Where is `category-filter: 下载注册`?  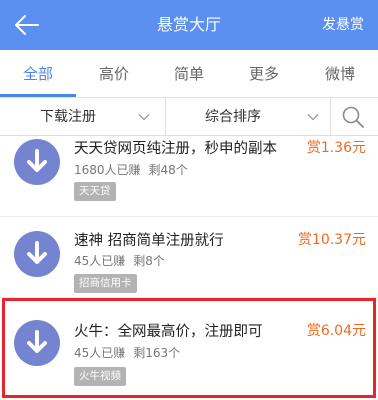
category-filter: 下载注册 is located at coordinates (68, 117).